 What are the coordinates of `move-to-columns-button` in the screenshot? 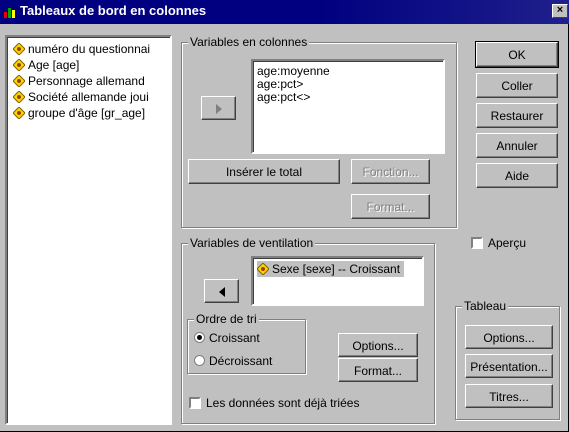 It's located at (218, 108).